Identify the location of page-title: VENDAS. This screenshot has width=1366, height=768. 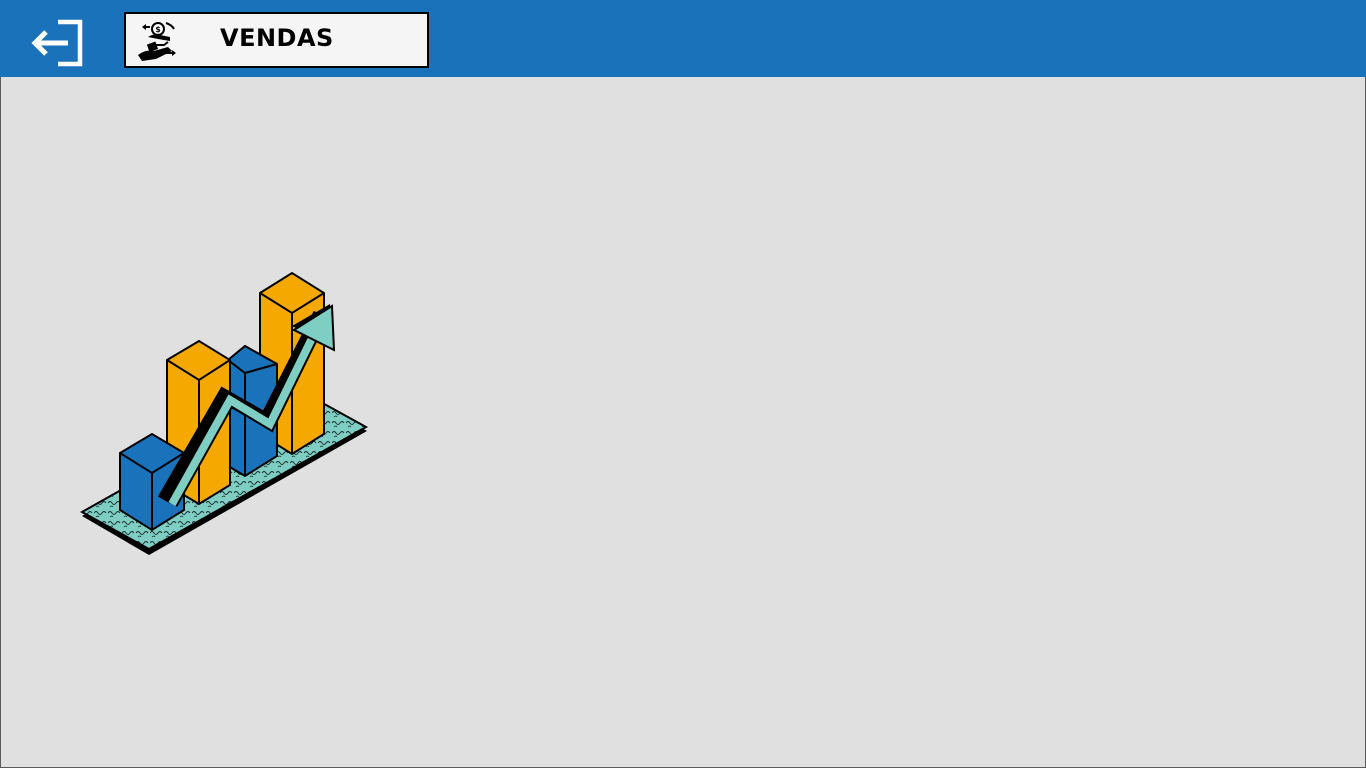
(277, 38).